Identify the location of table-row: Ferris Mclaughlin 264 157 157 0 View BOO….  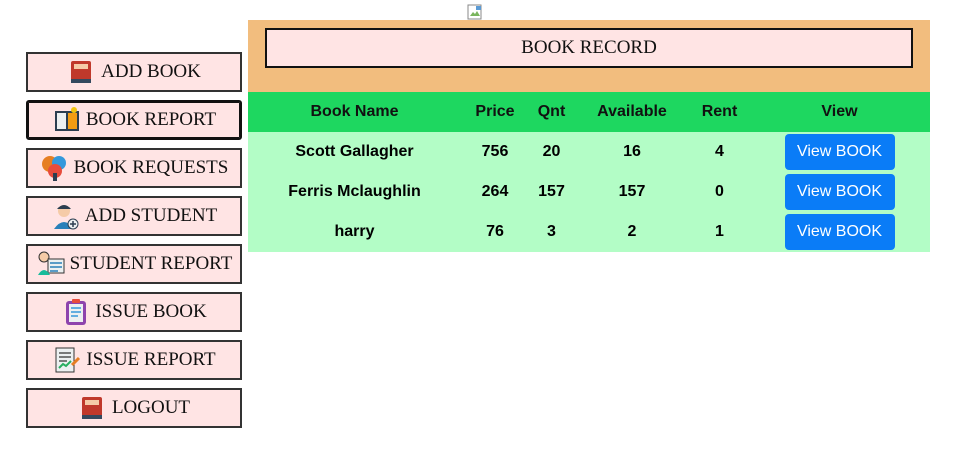
(589, 192).